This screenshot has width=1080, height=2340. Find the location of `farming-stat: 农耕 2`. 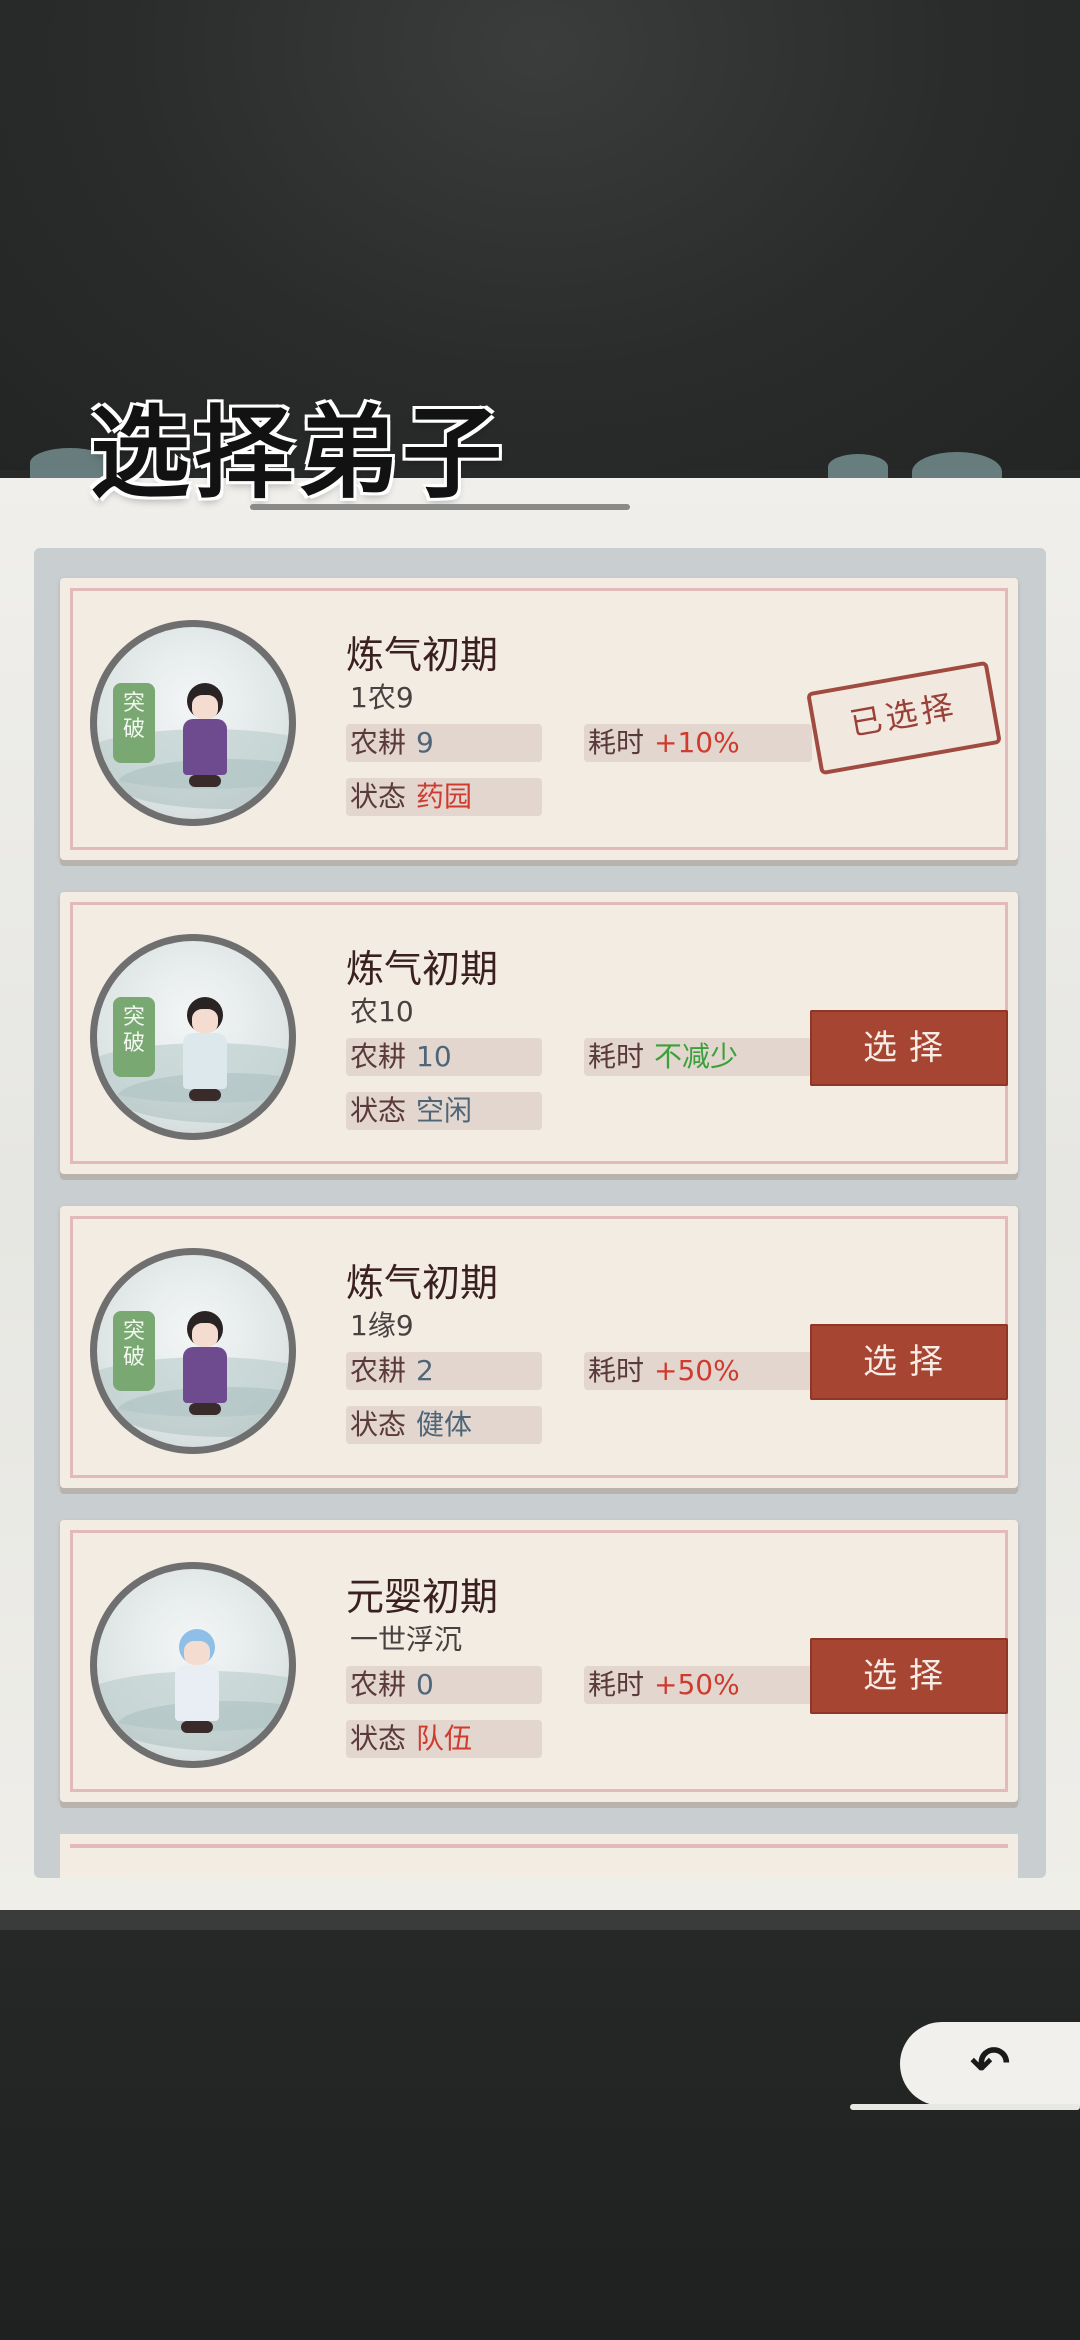

farming-stat: 农耕 2 is located at coordinates (444, 1371).